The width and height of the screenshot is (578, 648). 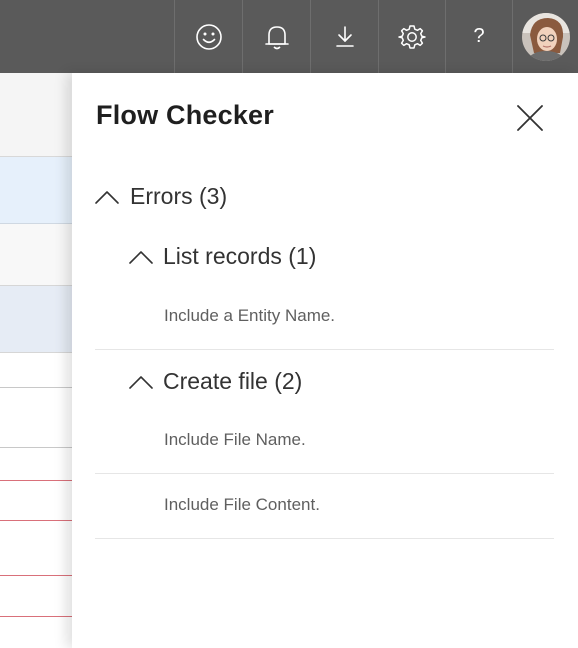 I want to click on notifications-button, so click(x=276, y=36).